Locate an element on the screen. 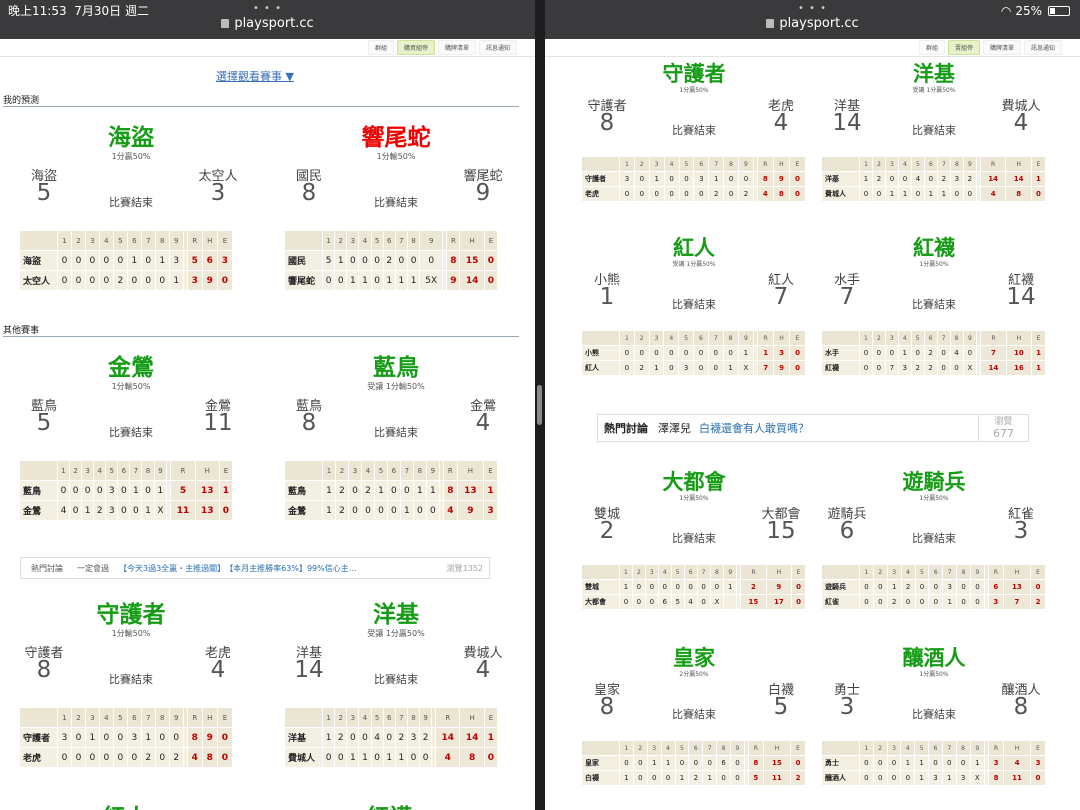 The height and width of the screenshot is (810, 1080). row-team-name: 老虎 is located at coordinates (600, 194).